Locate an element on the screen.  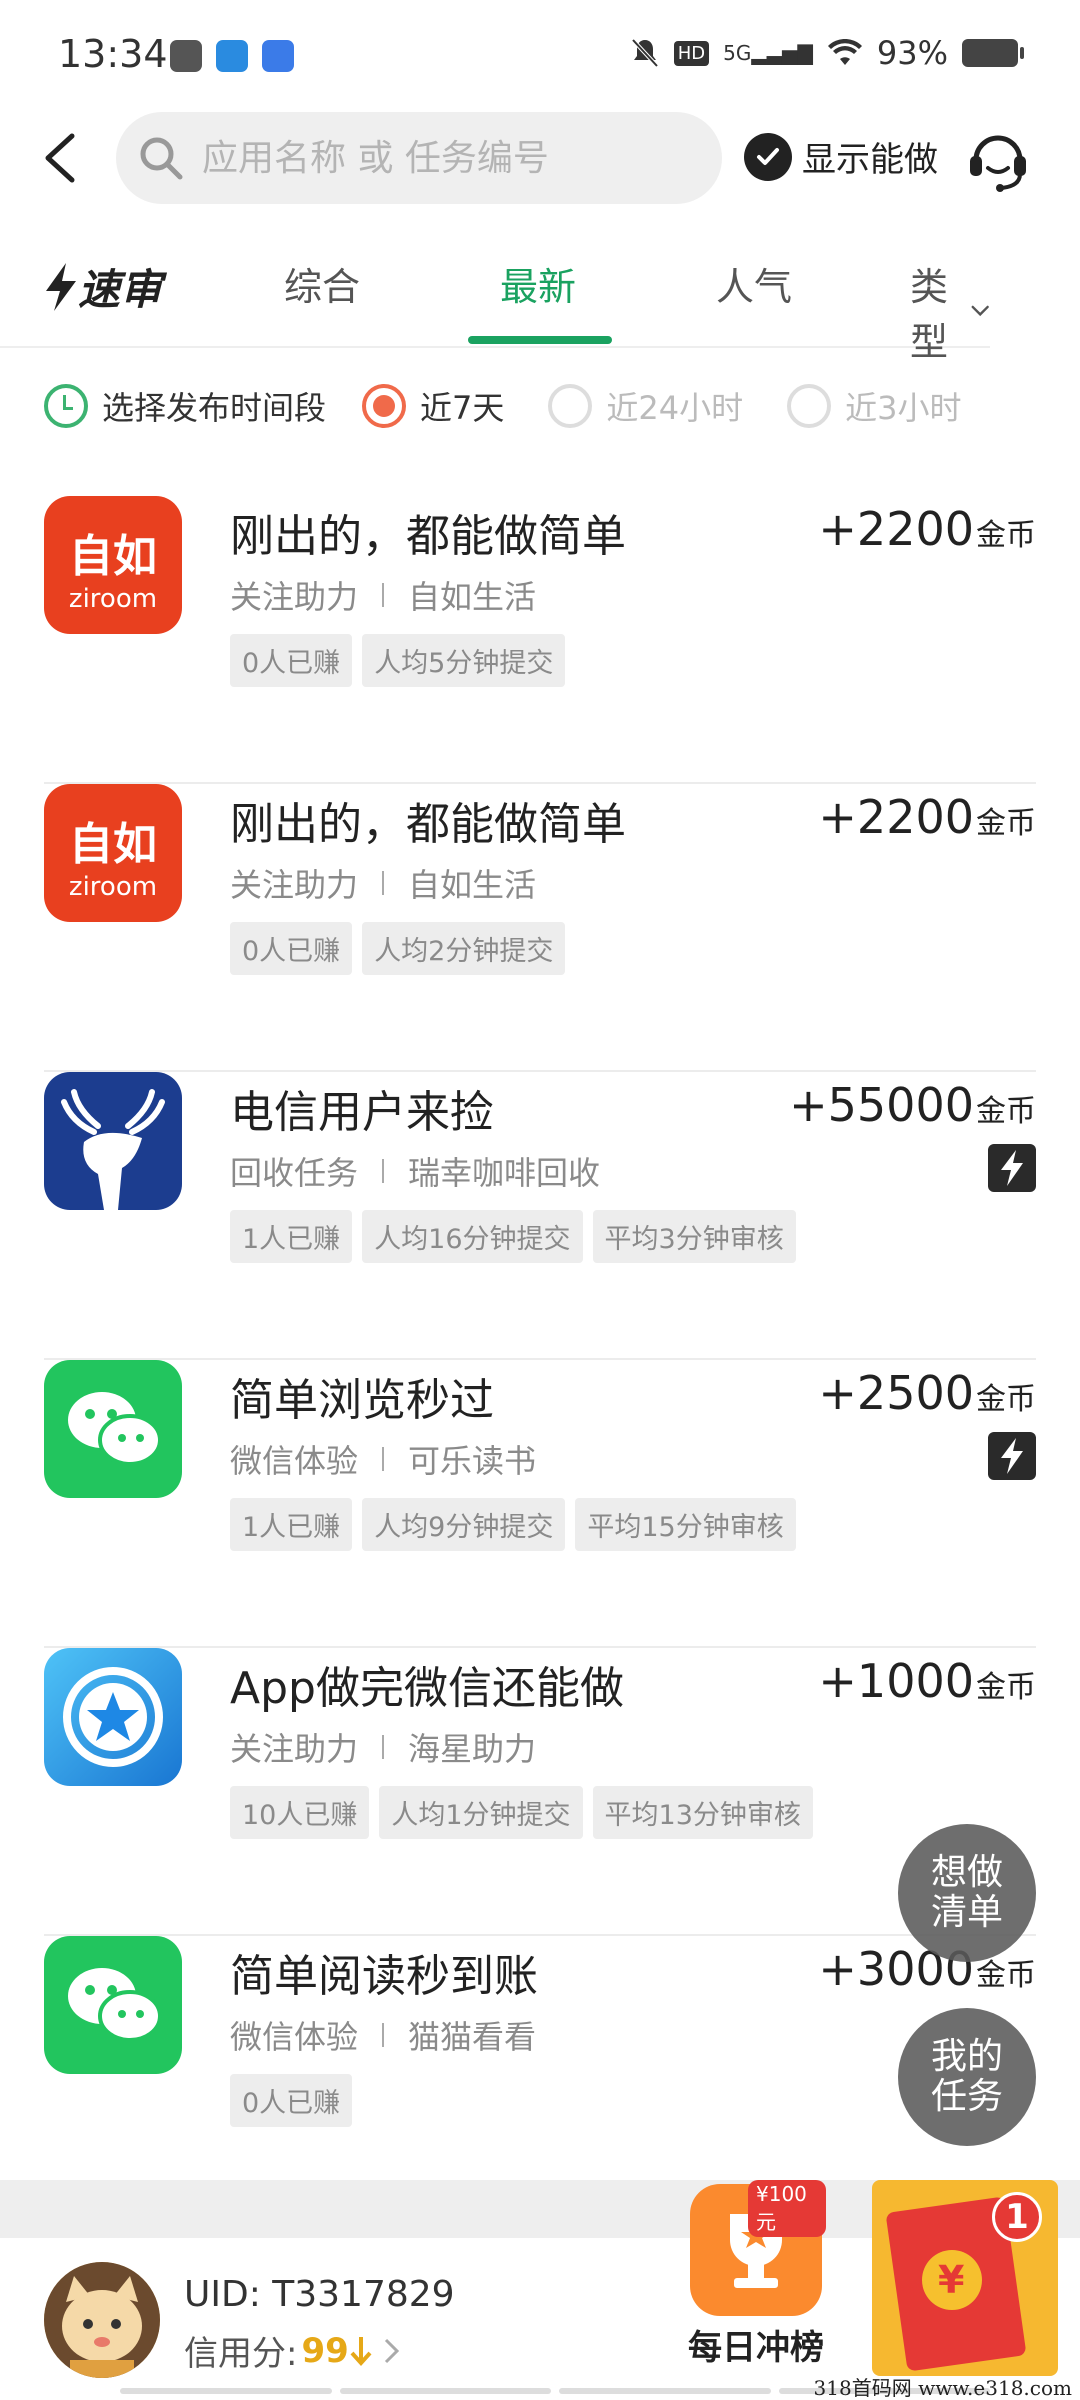
task-tag: 10人已赚 is located at coordinates (300, 1812).